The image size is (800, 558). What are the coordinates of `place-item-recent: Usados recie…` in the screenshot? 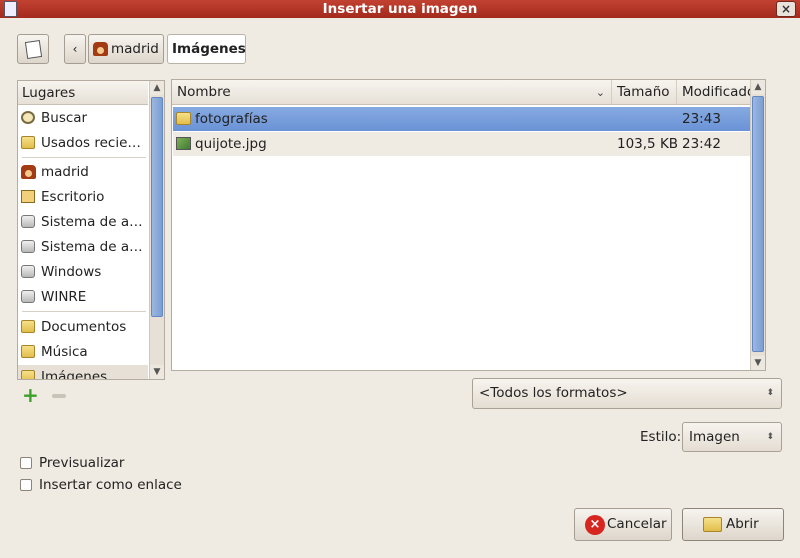 It's located at (83, 143).